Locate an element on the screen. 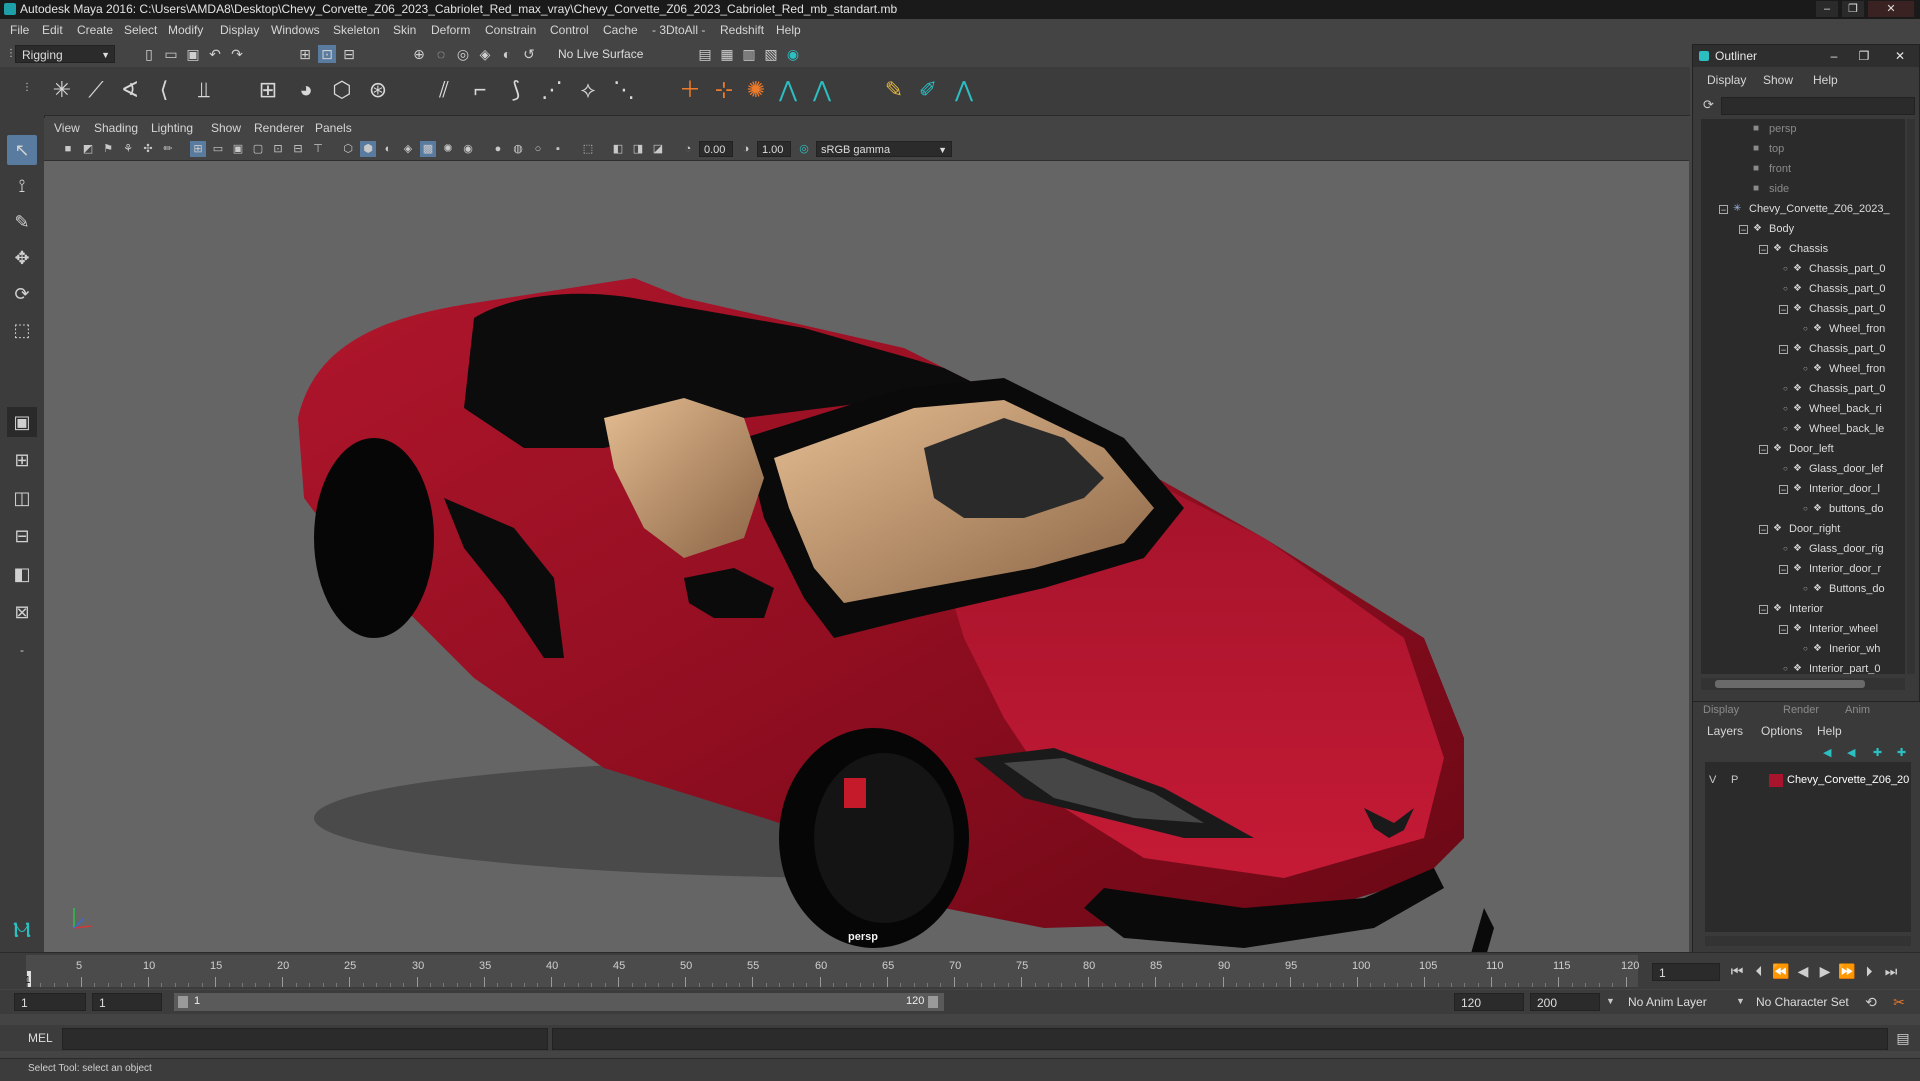 The width and height of the screenshot is (1920, 1081). smooth-bind-icon: ◕ is located at coordinates (306, 90).